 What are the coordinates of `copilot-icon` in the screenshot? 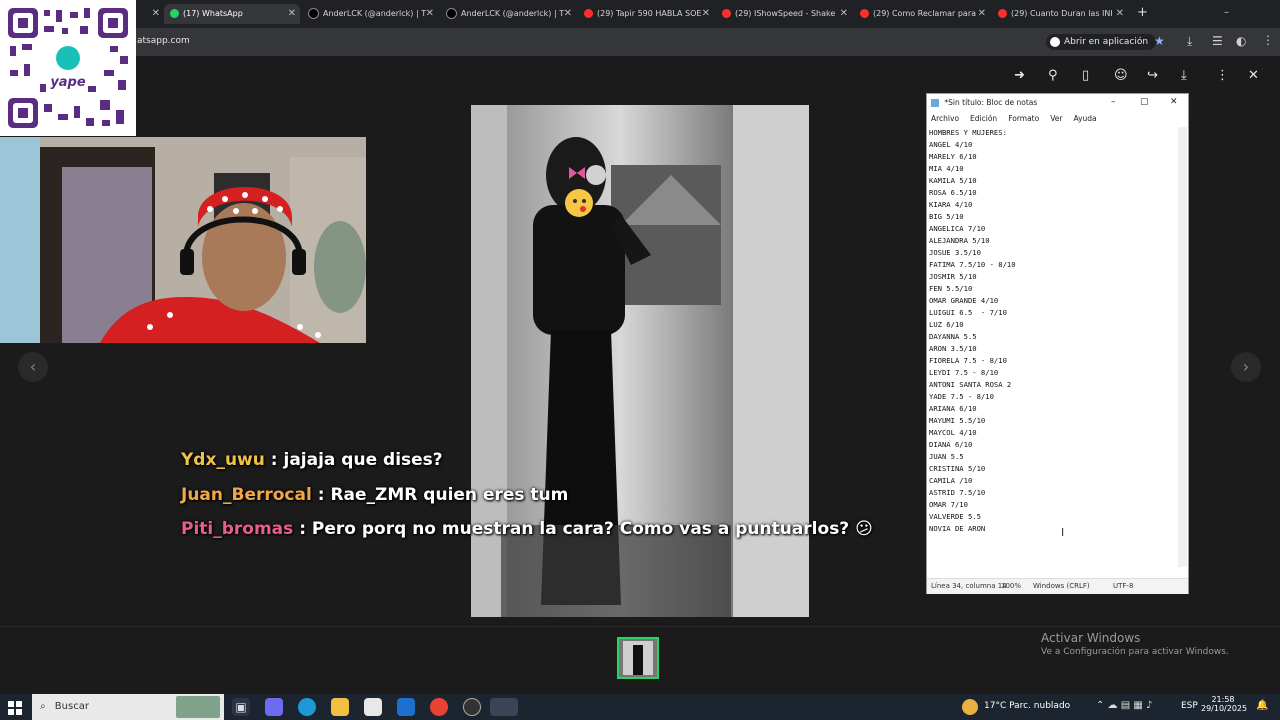 It's located at (274, 707).